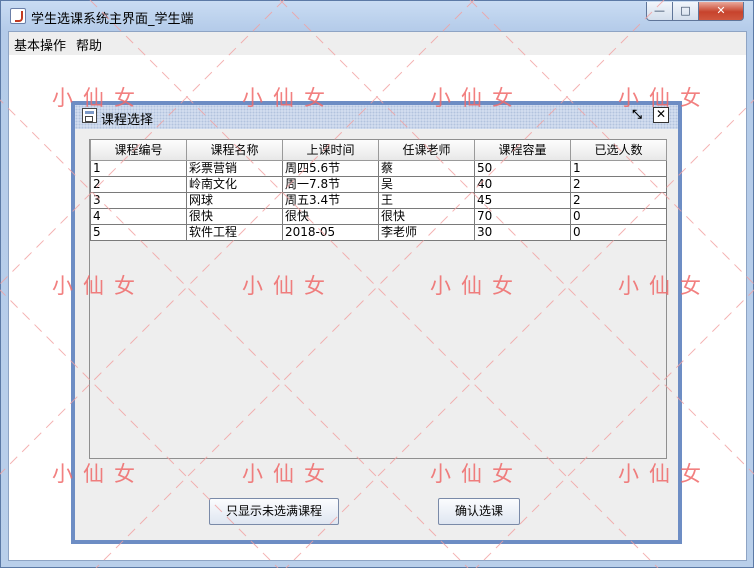  I want to click on cell: 5, so click(138, 232).